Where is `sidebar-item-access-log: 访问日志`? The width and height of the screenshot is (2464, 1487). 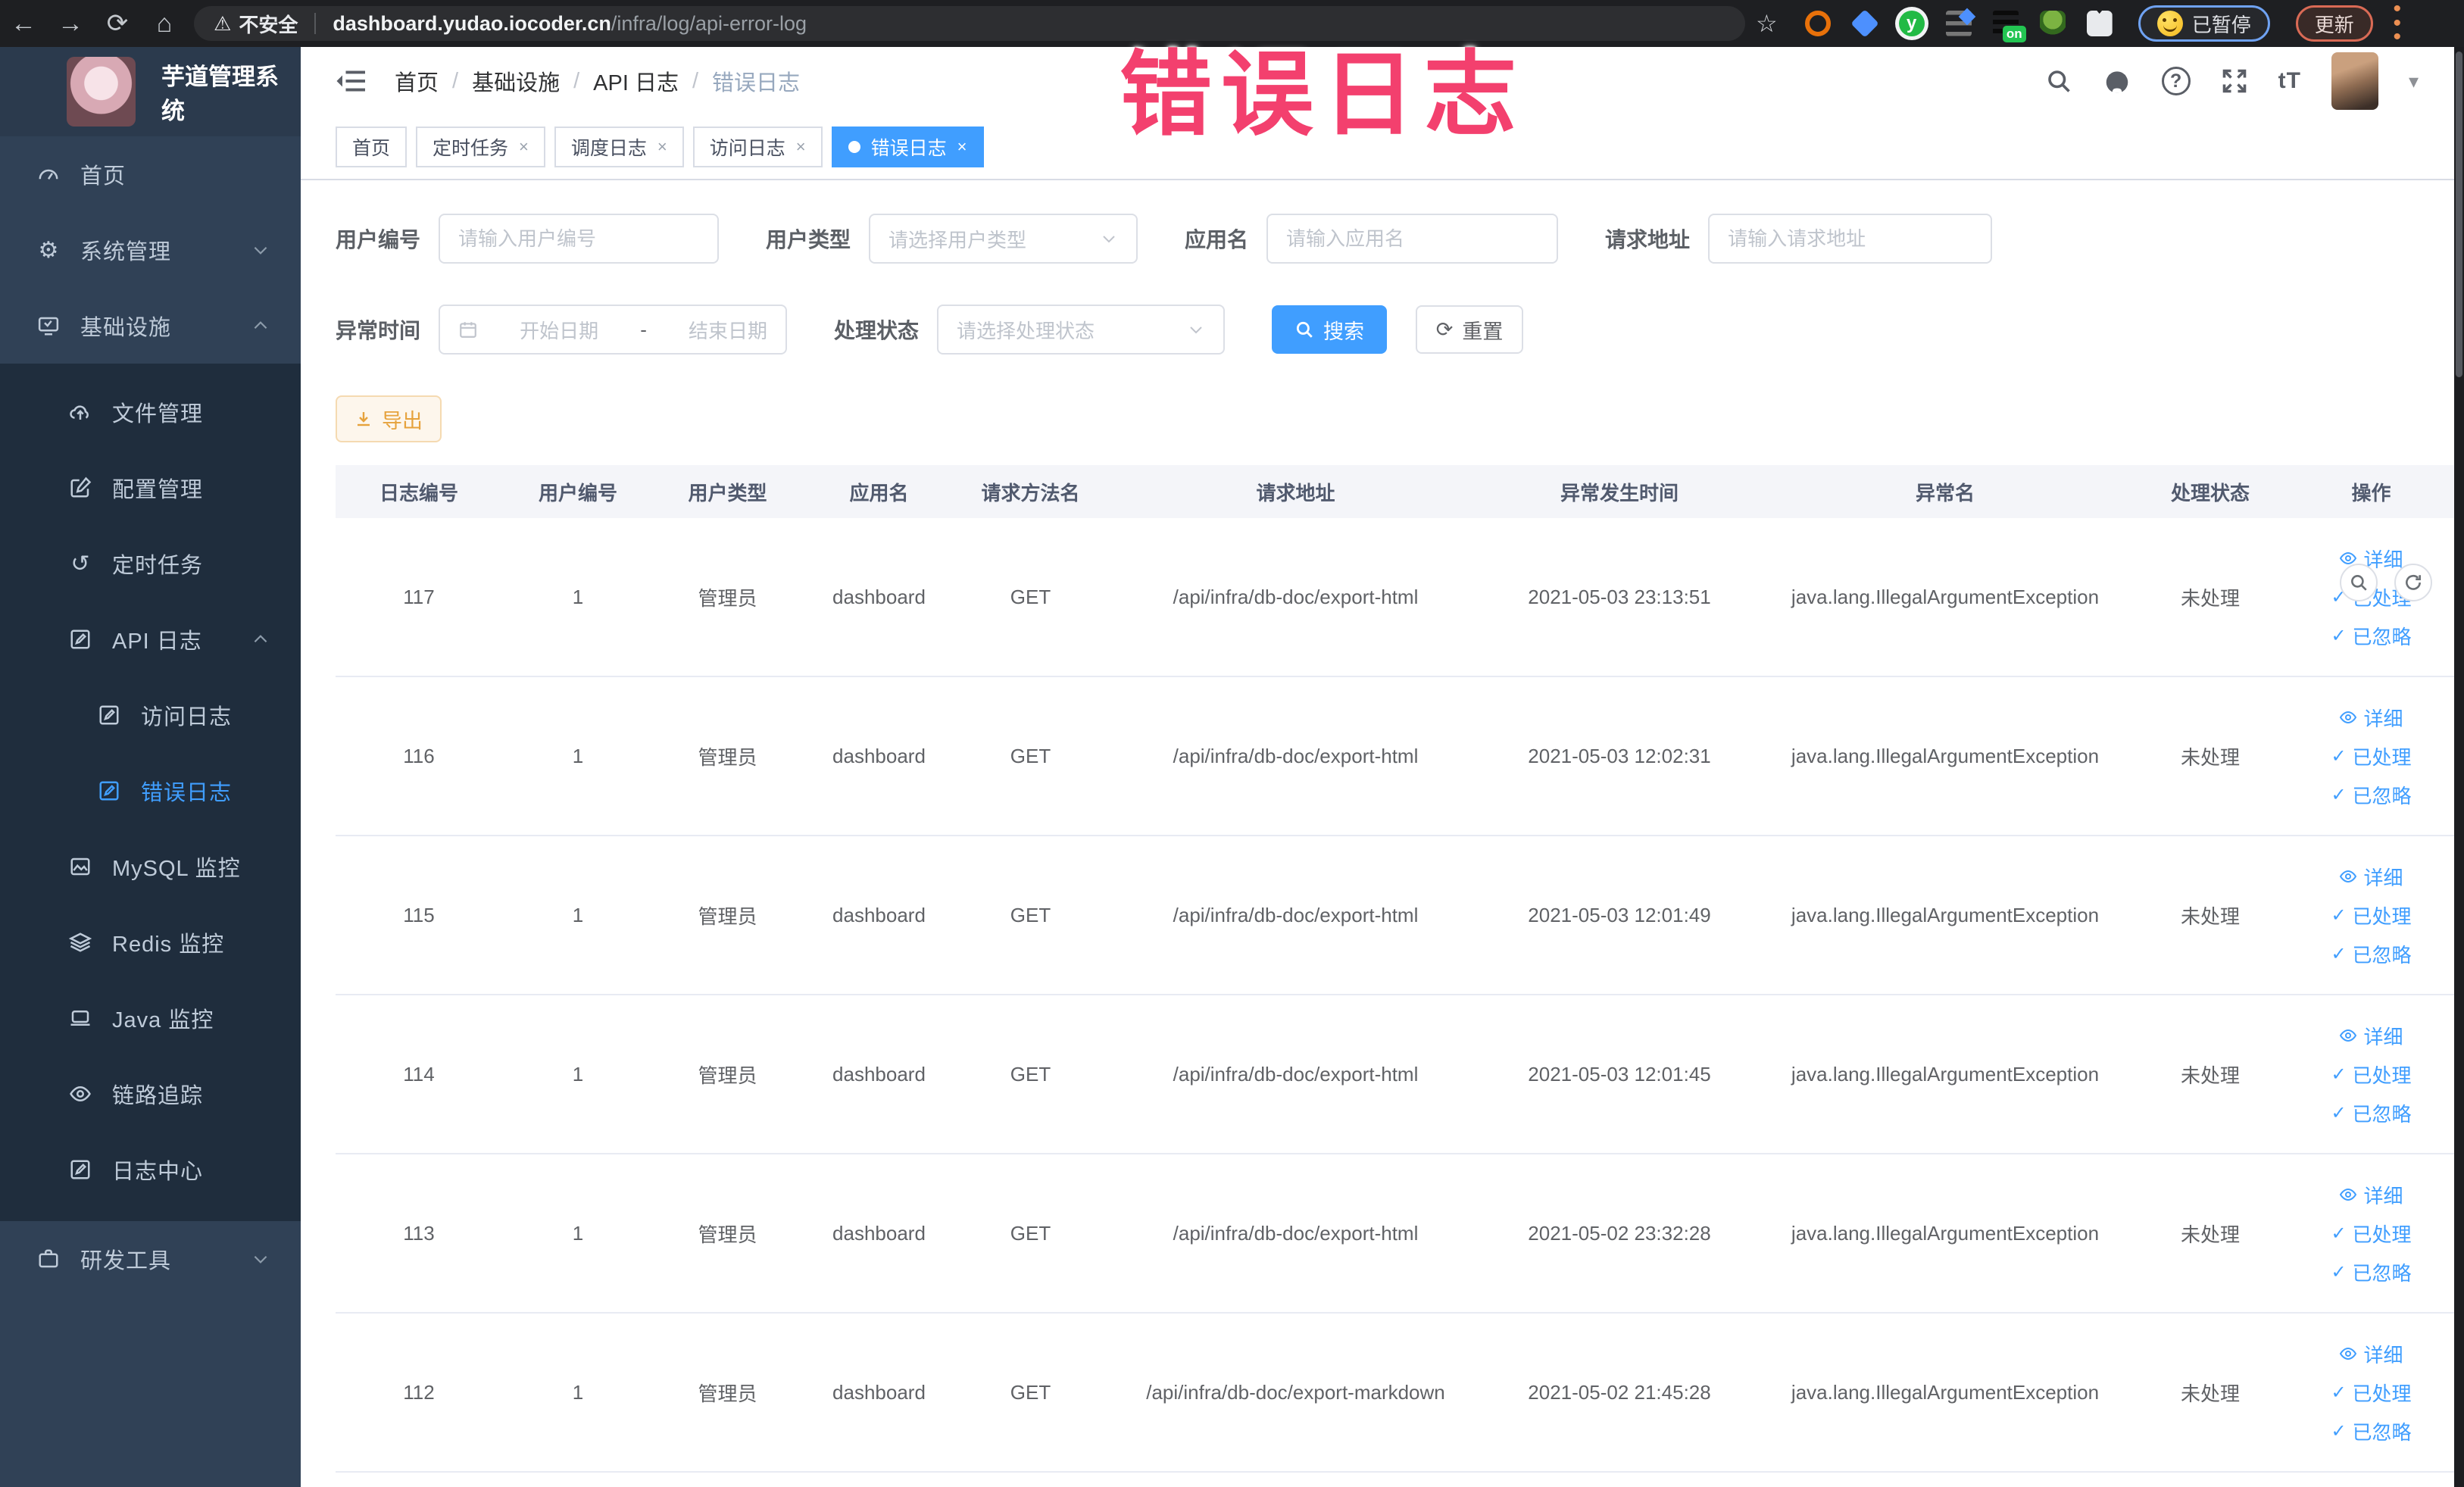 sidebar-item-access-log: 访问日志 is located at coordinates (150, 715).